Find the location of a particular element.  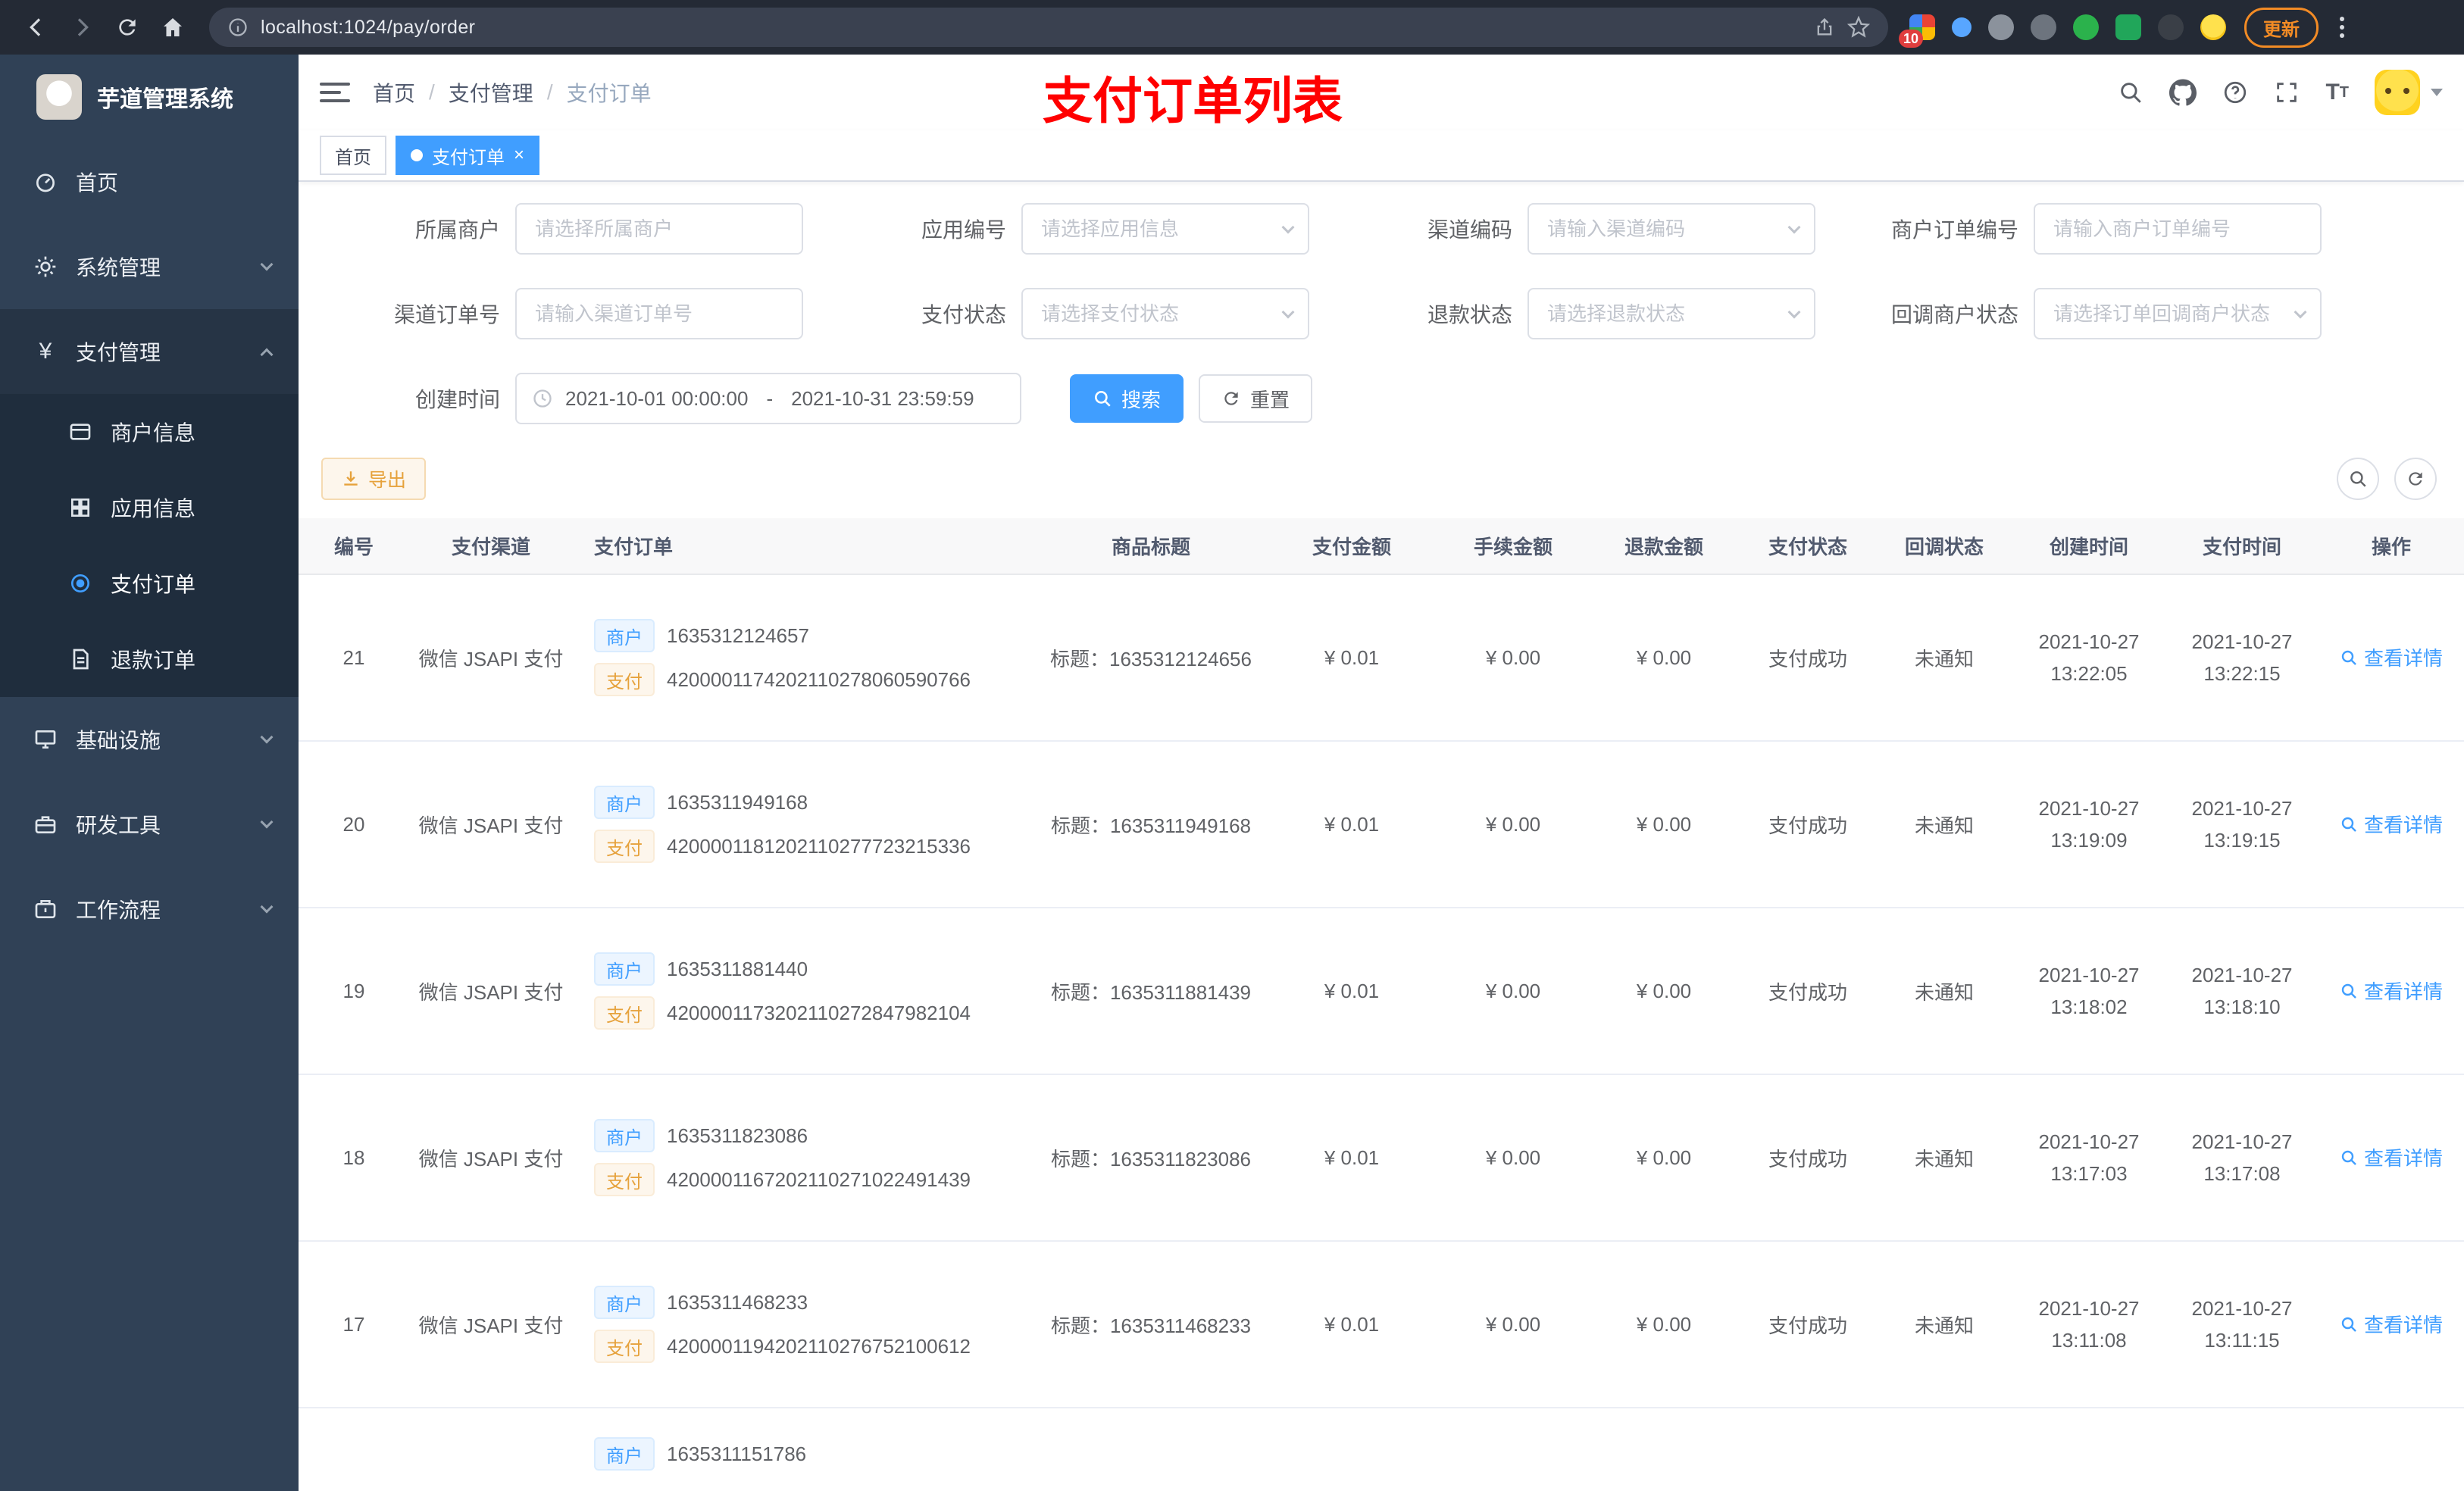

channel-order-no-input is located at coordinates (659, 313).